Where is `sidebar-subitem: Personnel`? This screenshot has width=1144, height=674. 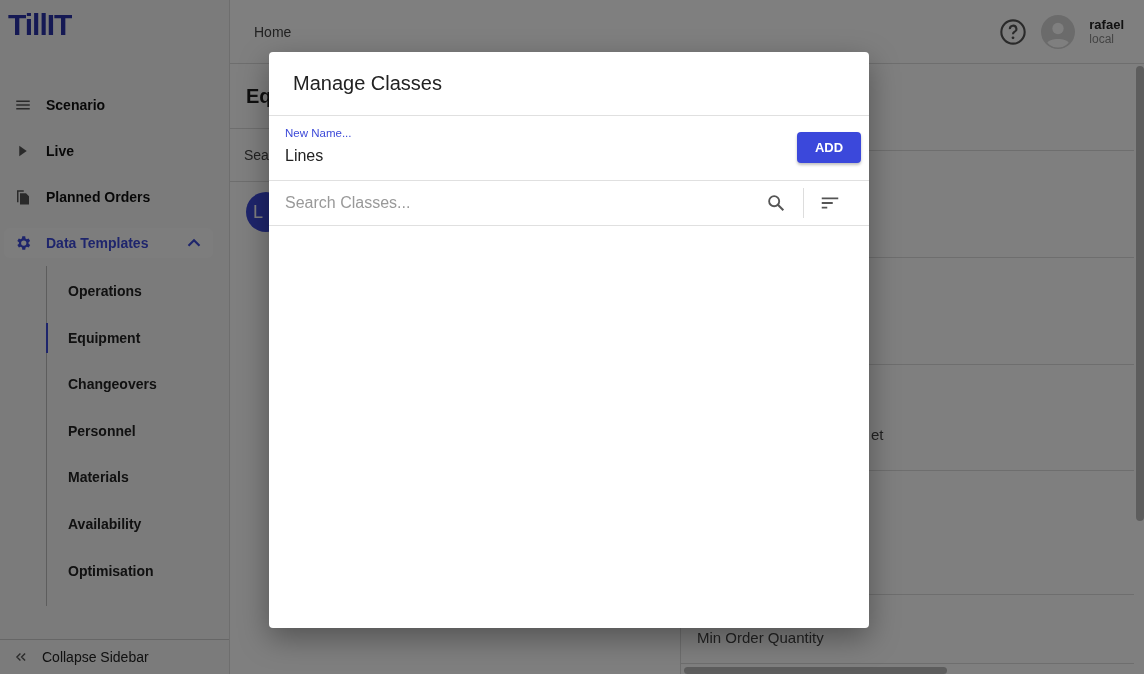 sidebar-subitem: Personnel is located at coordinates (137, 431).